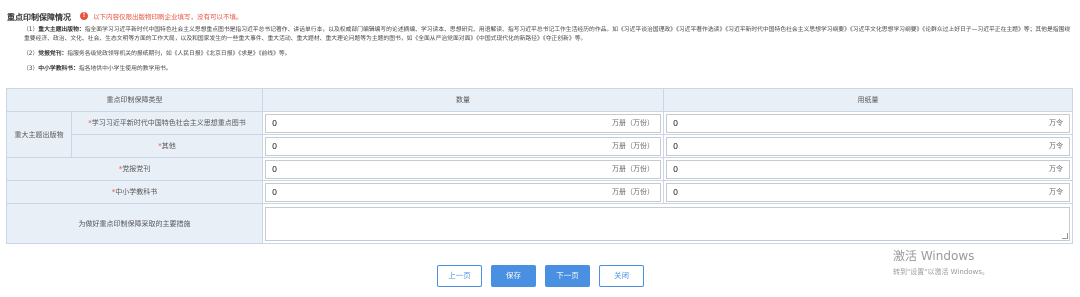  What do you see at coordinates (134, 169) in the screenshot?
I see `row-label: *党报党刊` at bounding box center [134, 169].